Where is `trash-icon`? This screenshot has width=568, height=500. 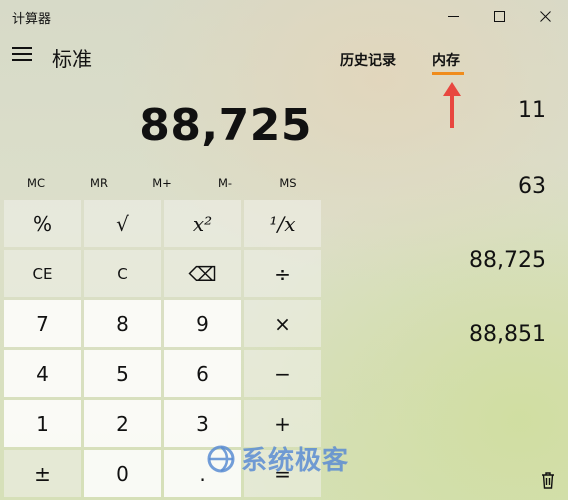 trash-icon is located at coordinates (548, 480).